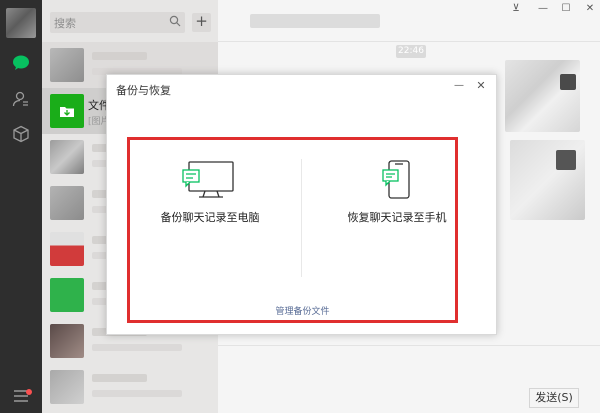 This screenshot has width=600, height=413. What do you see at coordinates (201, 22) in the screenshot?
I see `add-button: +` at bounding box center [201, 22].